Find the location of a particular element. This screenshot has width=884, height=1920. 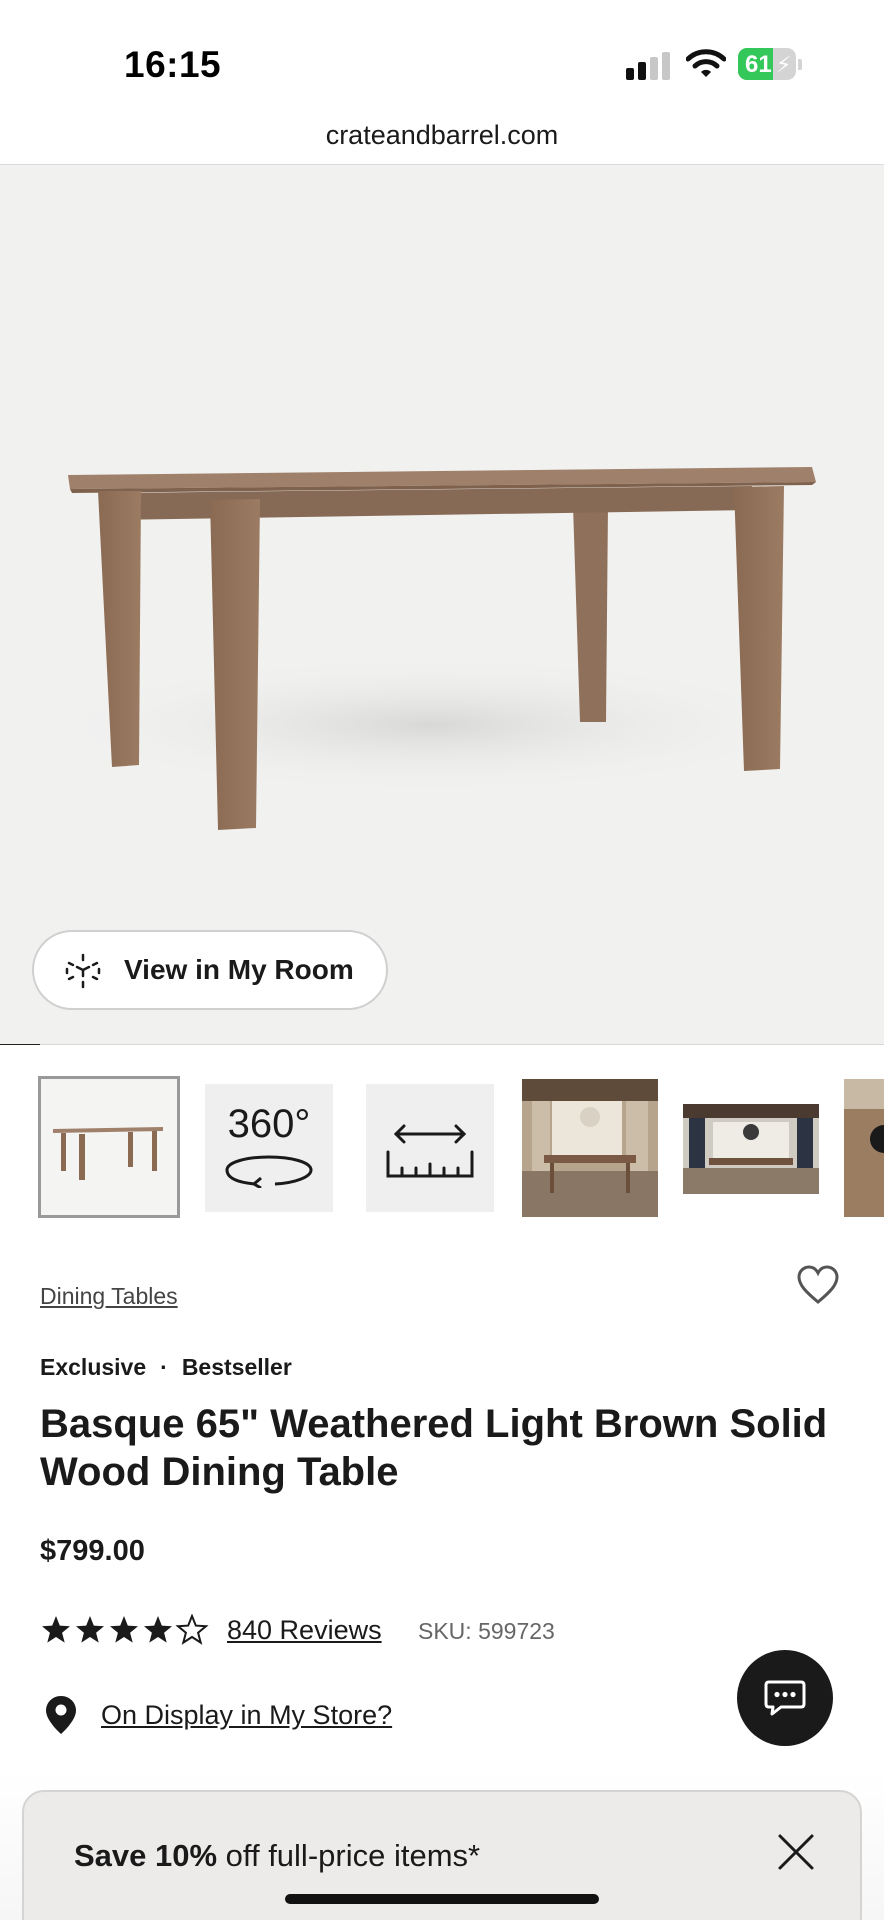

thumbnail-strip: 360° is located at coordinates (442, 1147).